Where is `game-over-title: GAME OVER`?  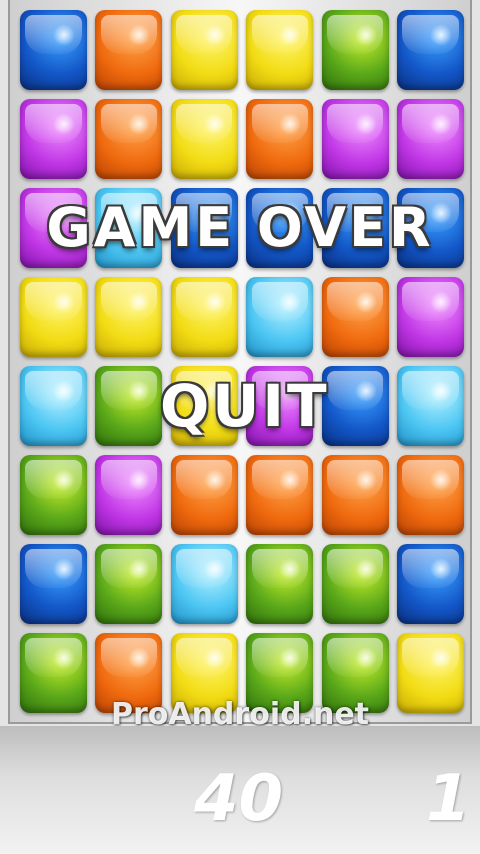 game-over-title: GAME OVER is located at coordinates (240, 227).